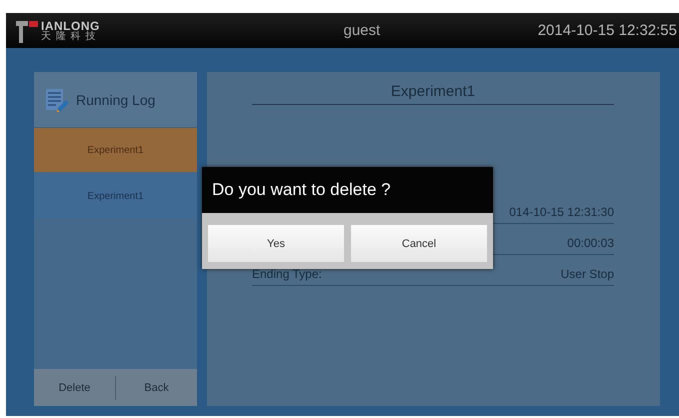 The height and width of the screenshot is (418, 679). I want to click on dialog-message: Do you want to delete ?, so click(347, 190).